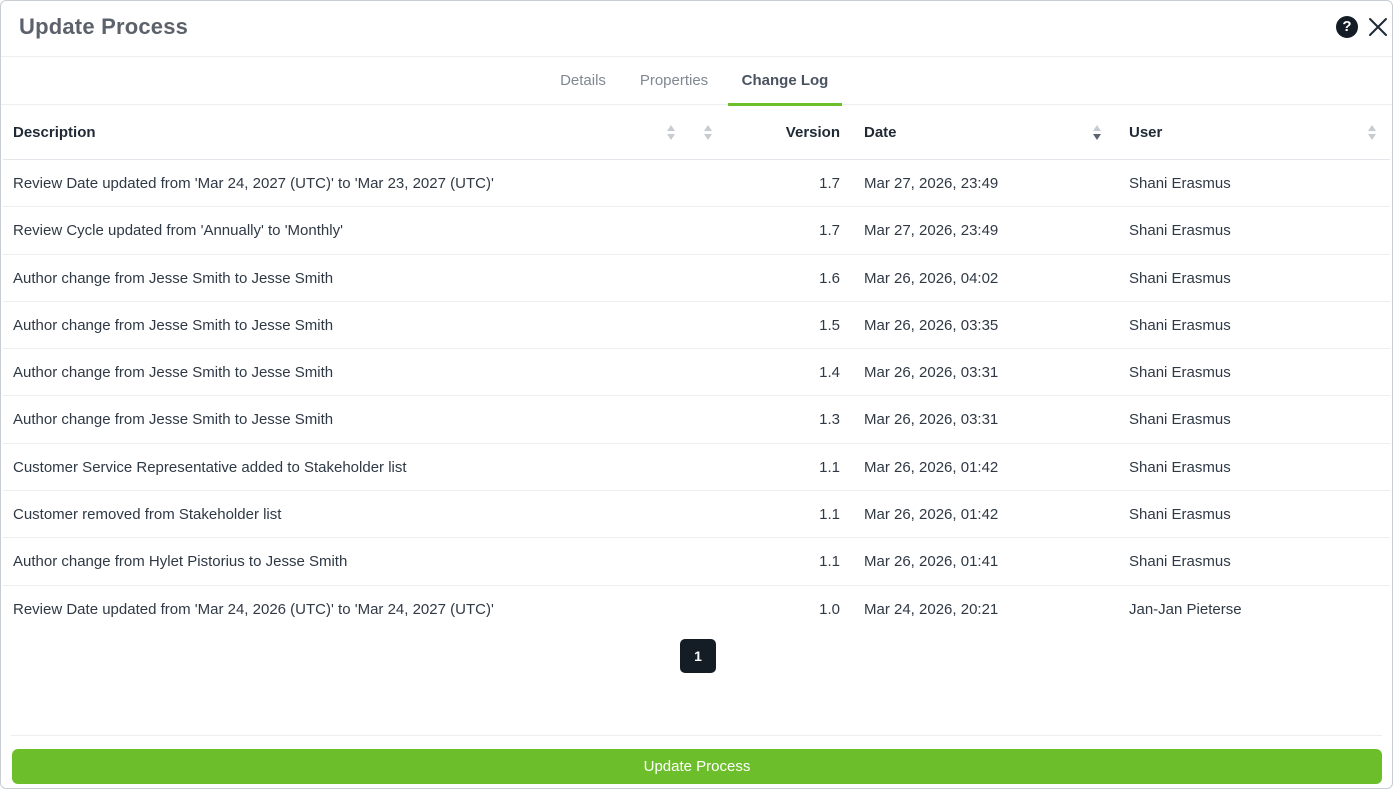 The image size is (1393, 789). Describe the element at coordinates (880, 132) in the screenshot. I see `column-header-date: Date` at that location.